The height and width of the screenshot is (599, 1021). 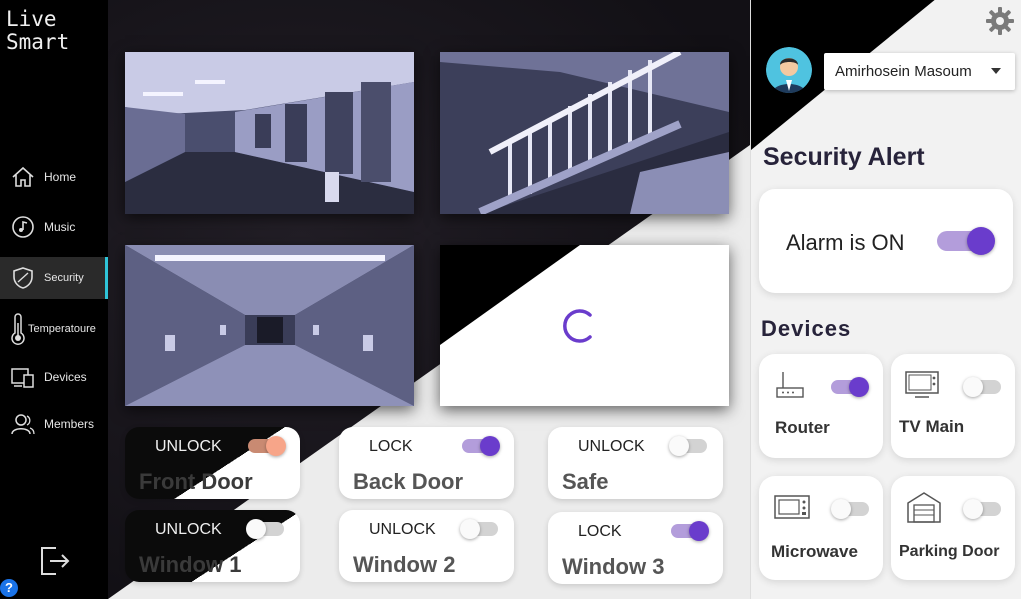 What do you see at coordinates (903, 71) in the screenshot?
I see `user-name: Amirhosein Masoum` at bounding box center [903, 71].